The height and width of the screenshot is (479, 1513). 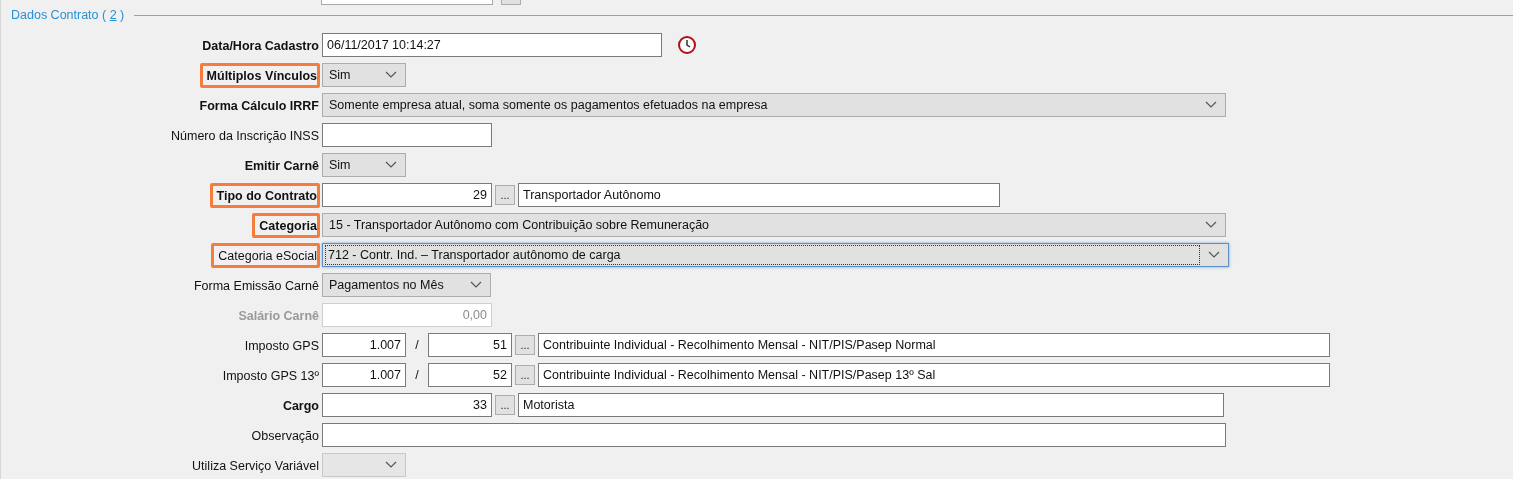 I want to click on field-label: Salário Carnê, so click(x=278, y=316).